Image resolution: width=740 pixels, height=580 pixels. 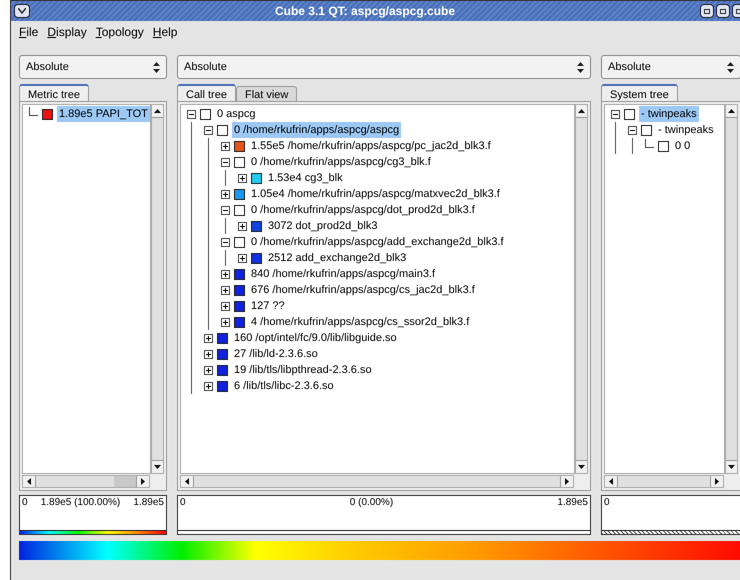 I want to click on menu-item: Display, so click(x=67, y=32).